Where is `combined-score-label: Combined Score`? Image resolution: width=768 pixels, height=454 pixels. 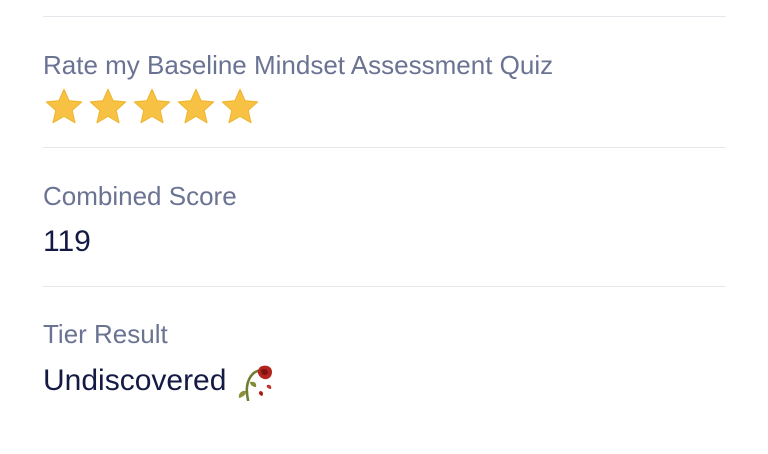 combined-score-label: Combined Score is located at coordinates (140, 196).